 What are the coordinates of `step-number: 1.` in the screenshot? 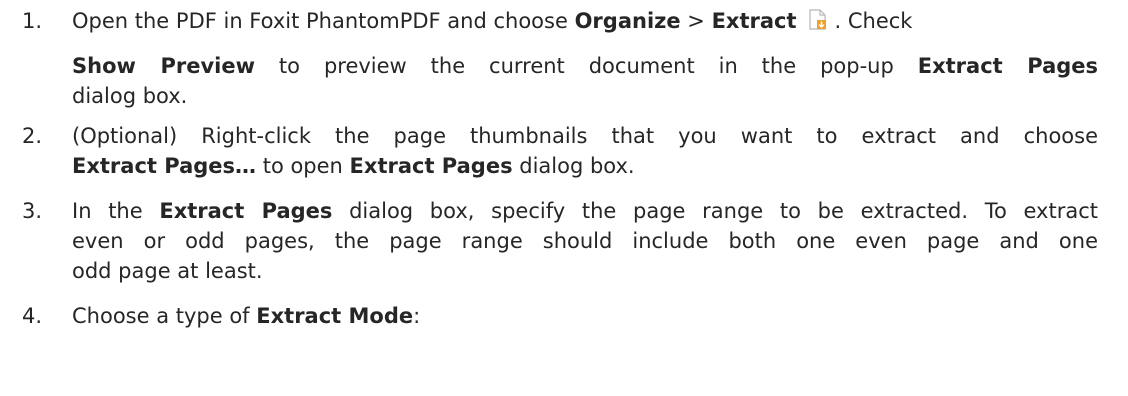 It's located at (32, 21).